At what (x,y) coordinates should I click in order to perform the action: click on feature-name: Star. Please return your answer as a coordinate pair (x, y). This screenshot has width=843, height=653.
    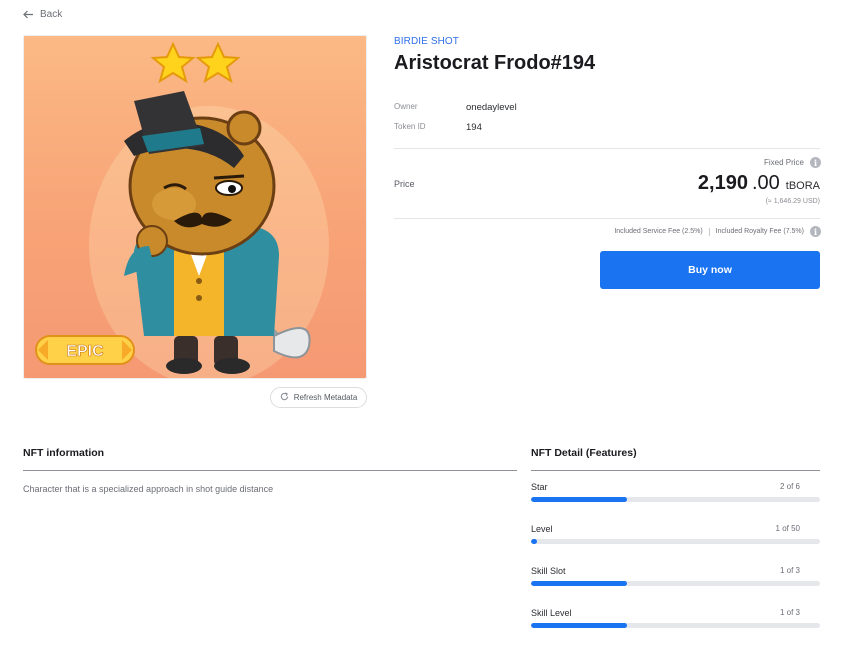
    Looking at the image, I should click on (539, 487).